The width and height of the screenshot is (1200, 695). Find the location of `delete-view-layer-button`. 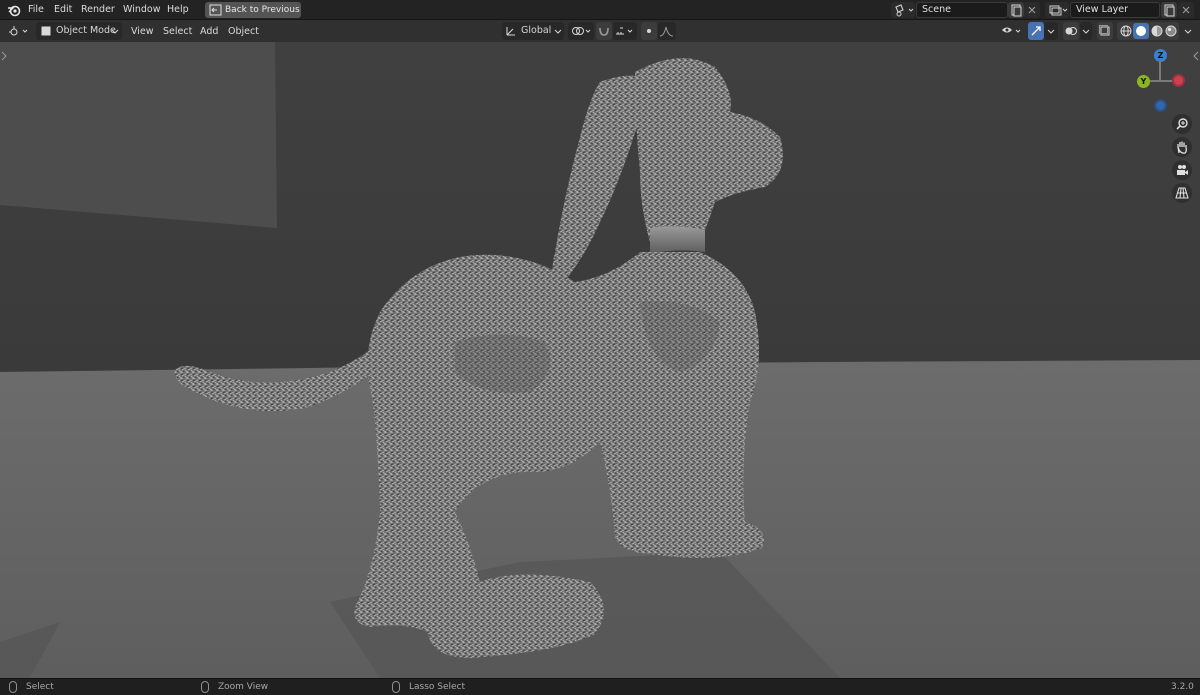

delete-view-layer-button is located at coordinates (1186, 10).